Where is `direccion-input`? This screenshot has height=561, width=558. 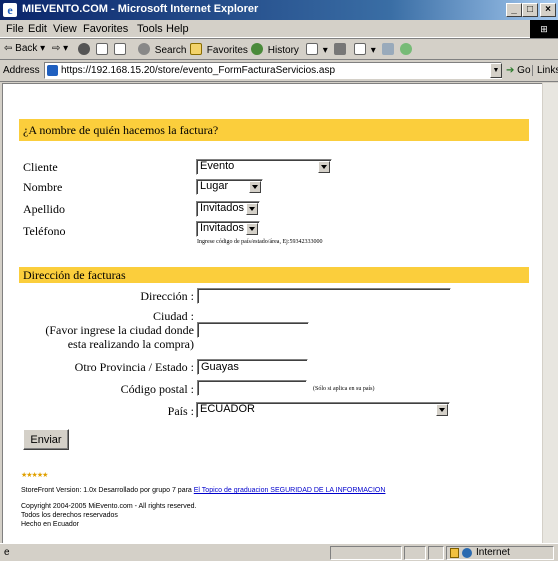 direccion-input is located at coordinates (324, 296).